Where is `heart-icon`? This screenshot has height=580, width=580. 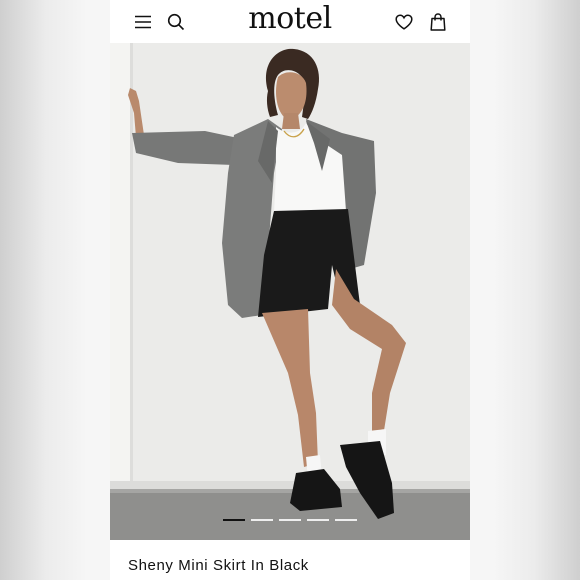
heart-icon is located at coordinates (404, 22).